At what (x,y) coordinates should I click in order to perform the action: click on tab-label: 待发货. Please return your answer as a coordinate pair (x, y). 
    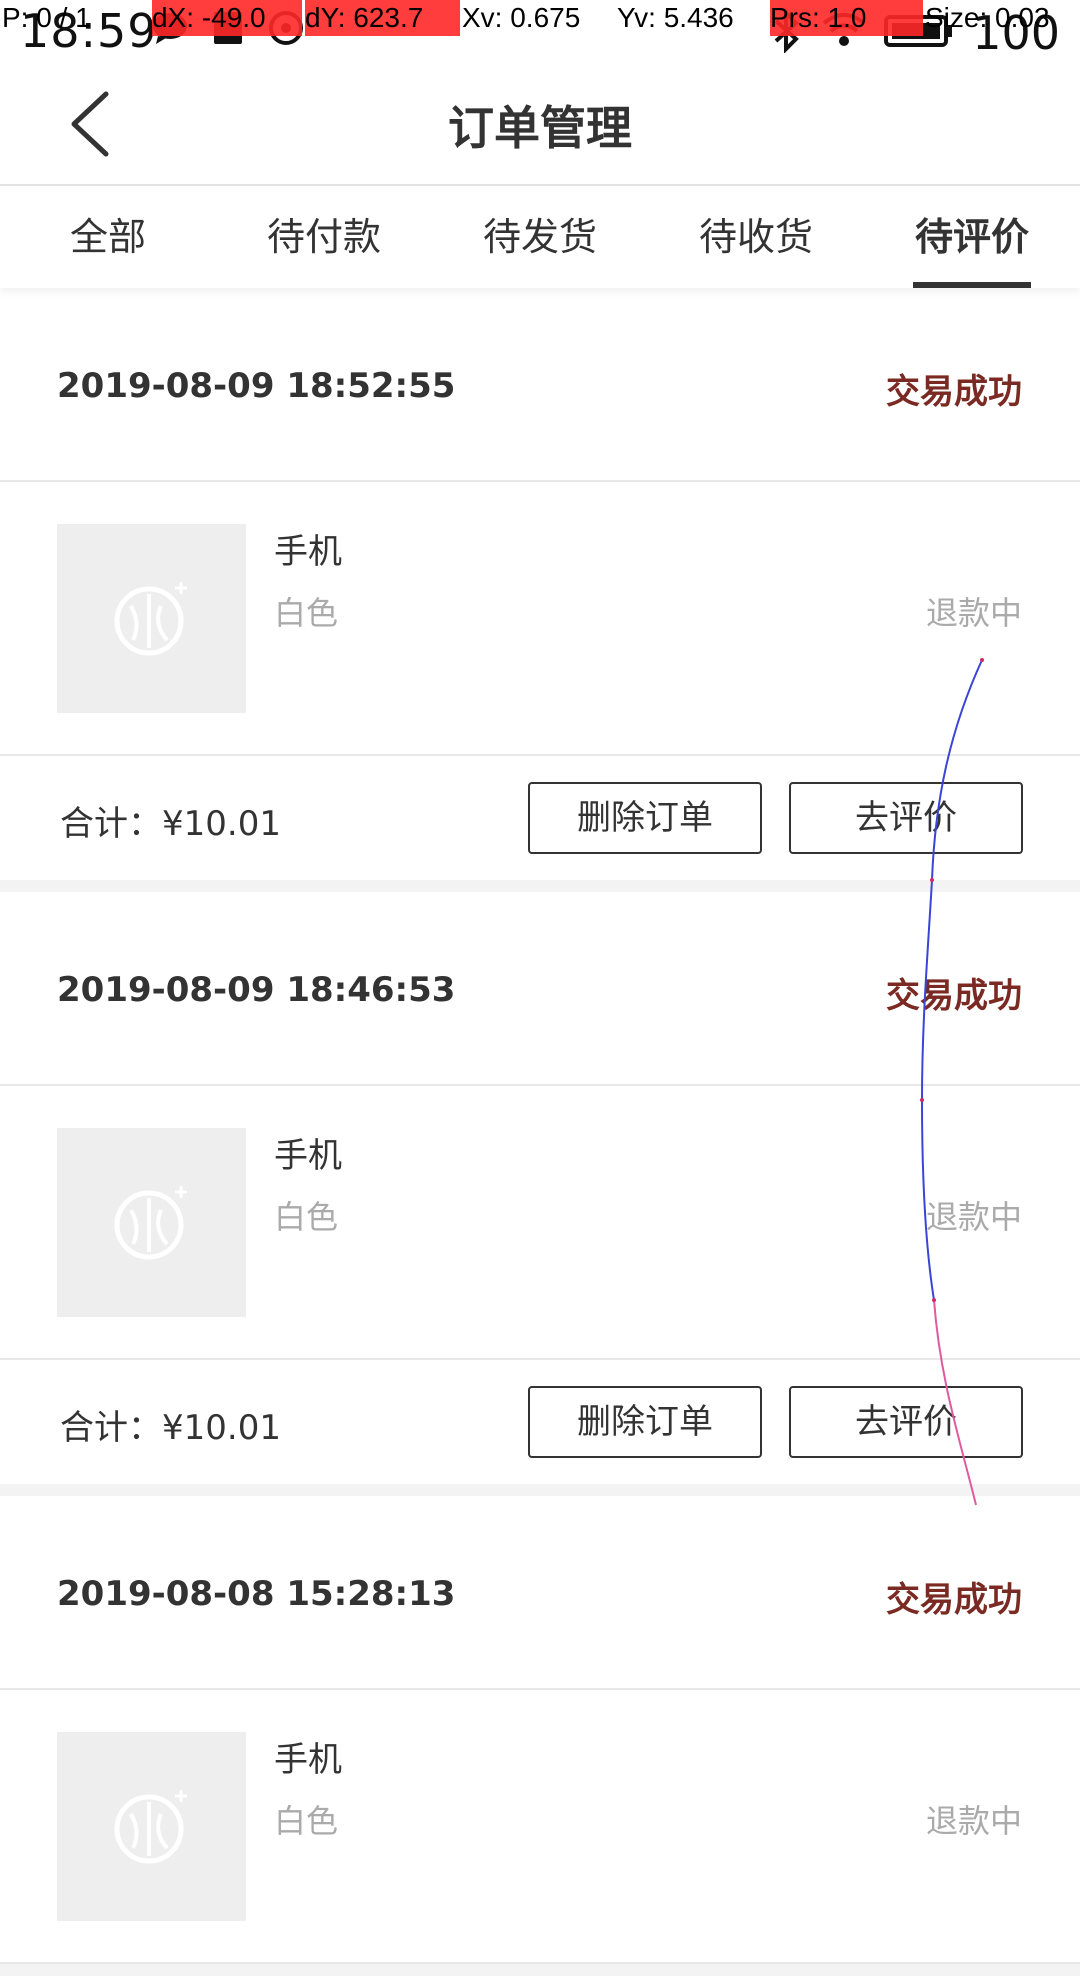
    Looking at the image, I should click on (539, 237).